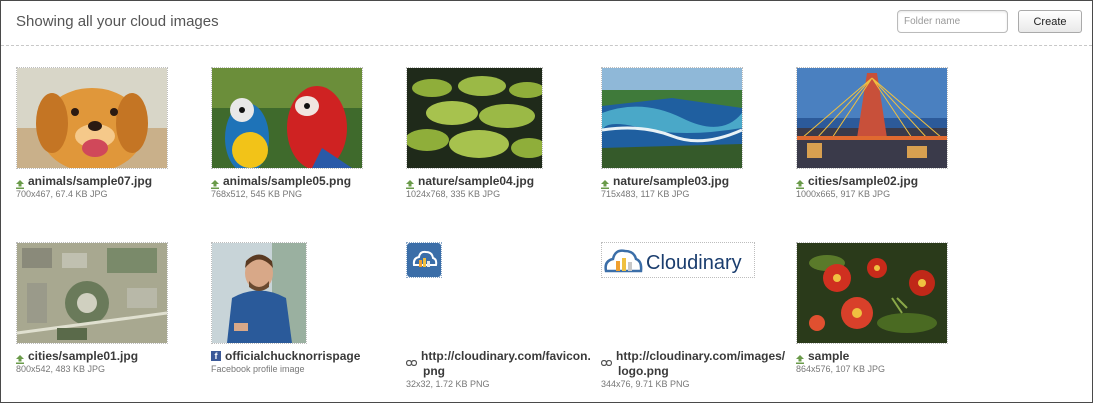 The width and height of the screenshot is (1093, 403). I want to click on image-meta: 864x576, 107 KB JPG, so click(841, 369).